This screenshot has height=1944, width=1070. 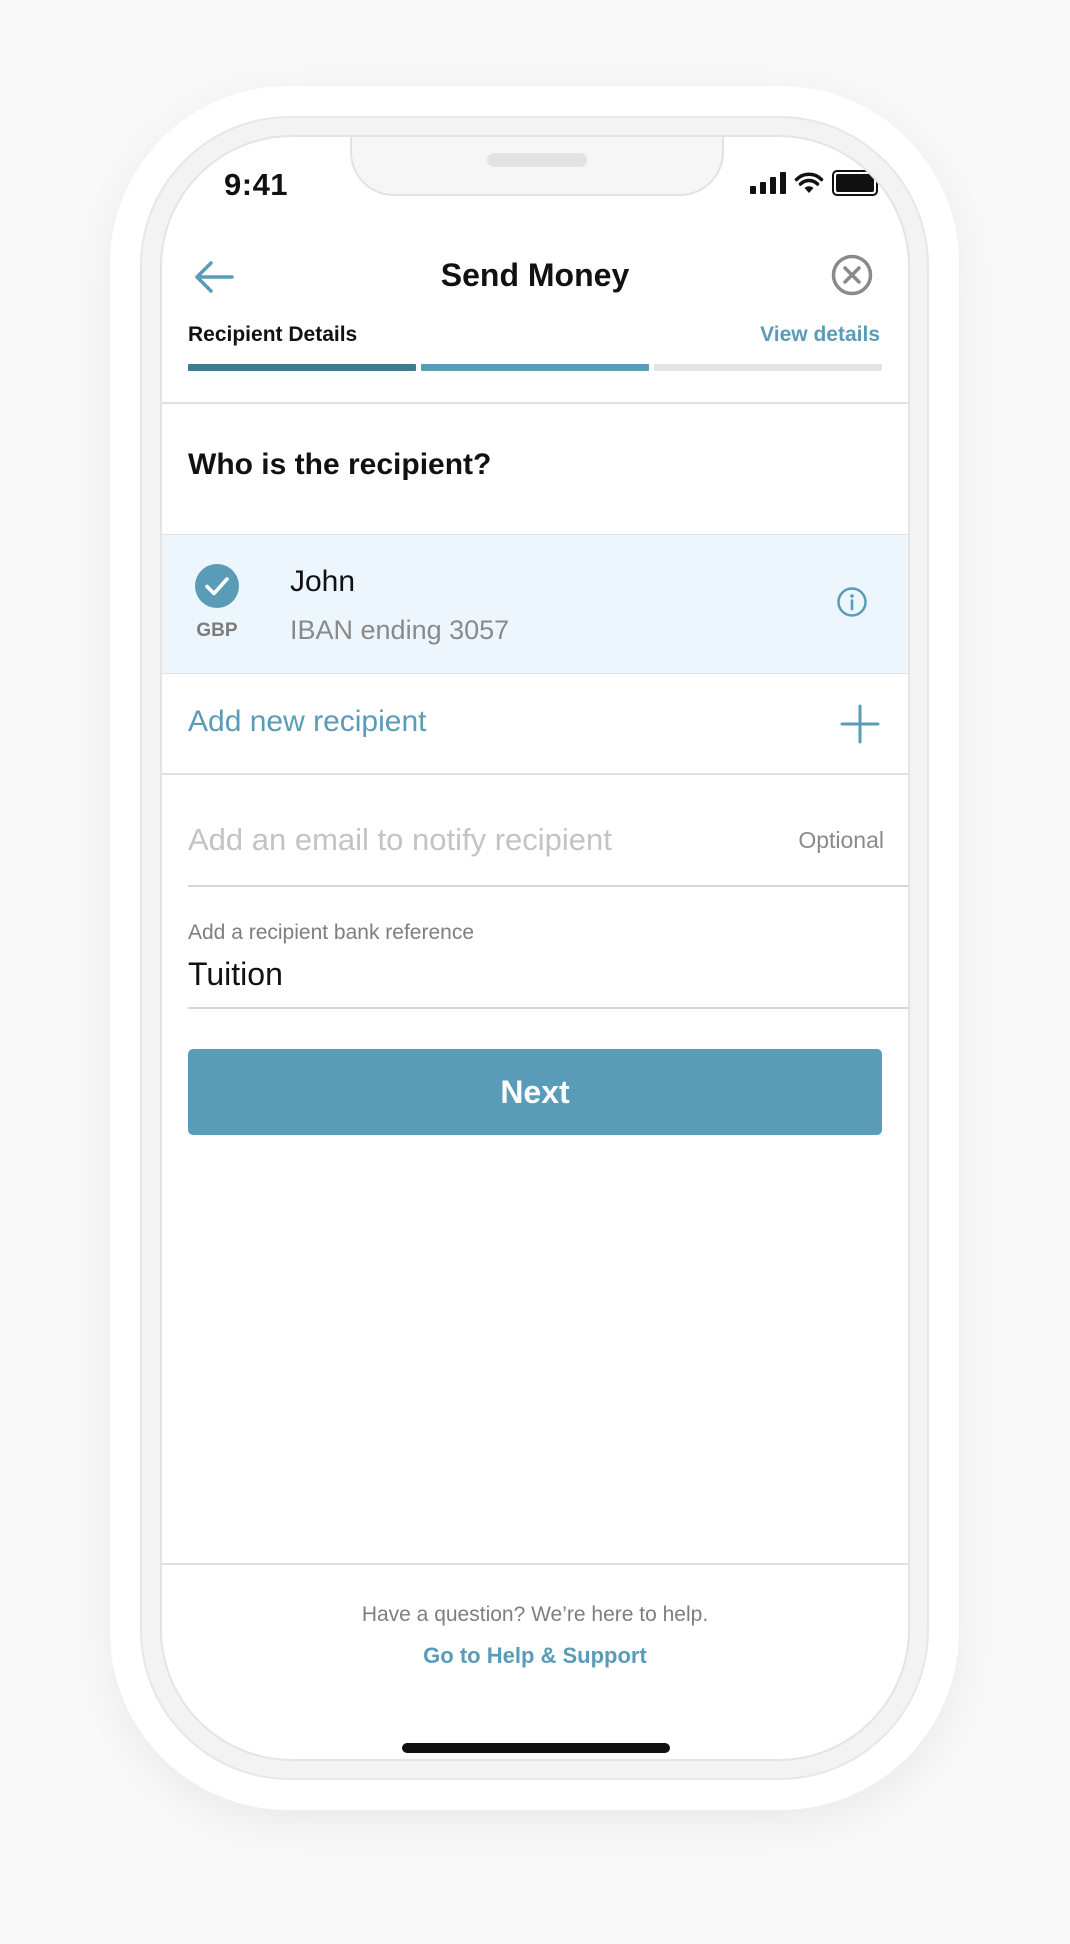 I want to click on status-icons, so click(x=816, y=183).